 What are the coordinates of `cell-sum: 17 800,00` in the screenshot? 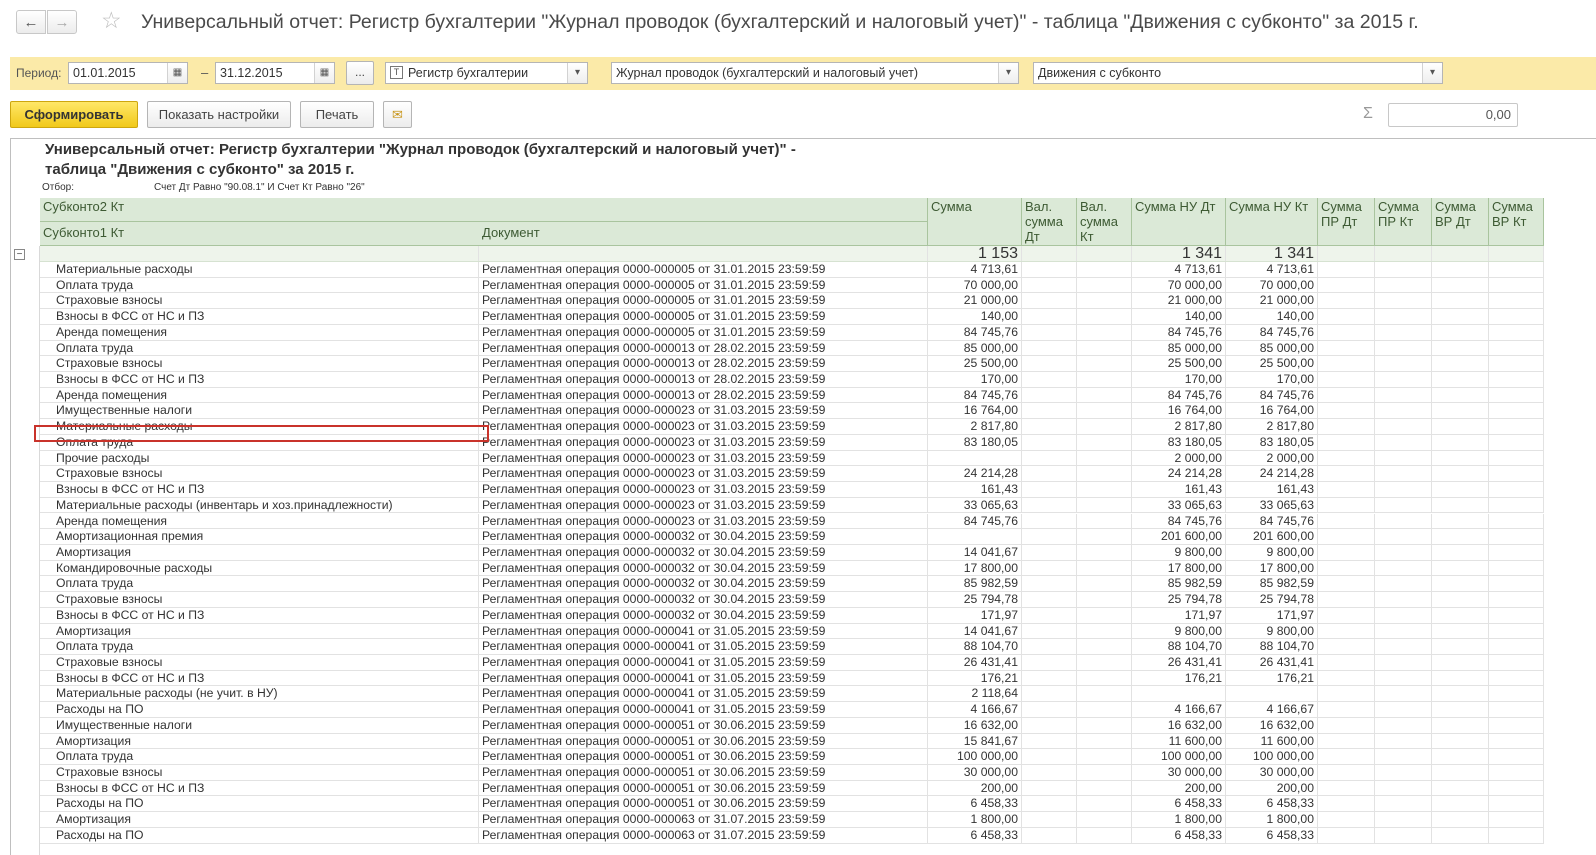 It's located at (975, 568).